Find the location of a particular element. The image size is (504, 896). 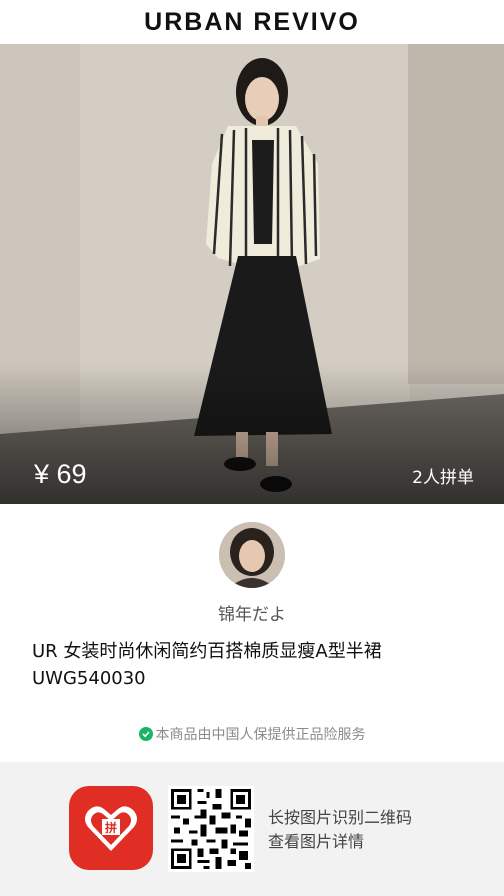

scan-line2: 查看图片详情 is located at coordinates (316, 841).